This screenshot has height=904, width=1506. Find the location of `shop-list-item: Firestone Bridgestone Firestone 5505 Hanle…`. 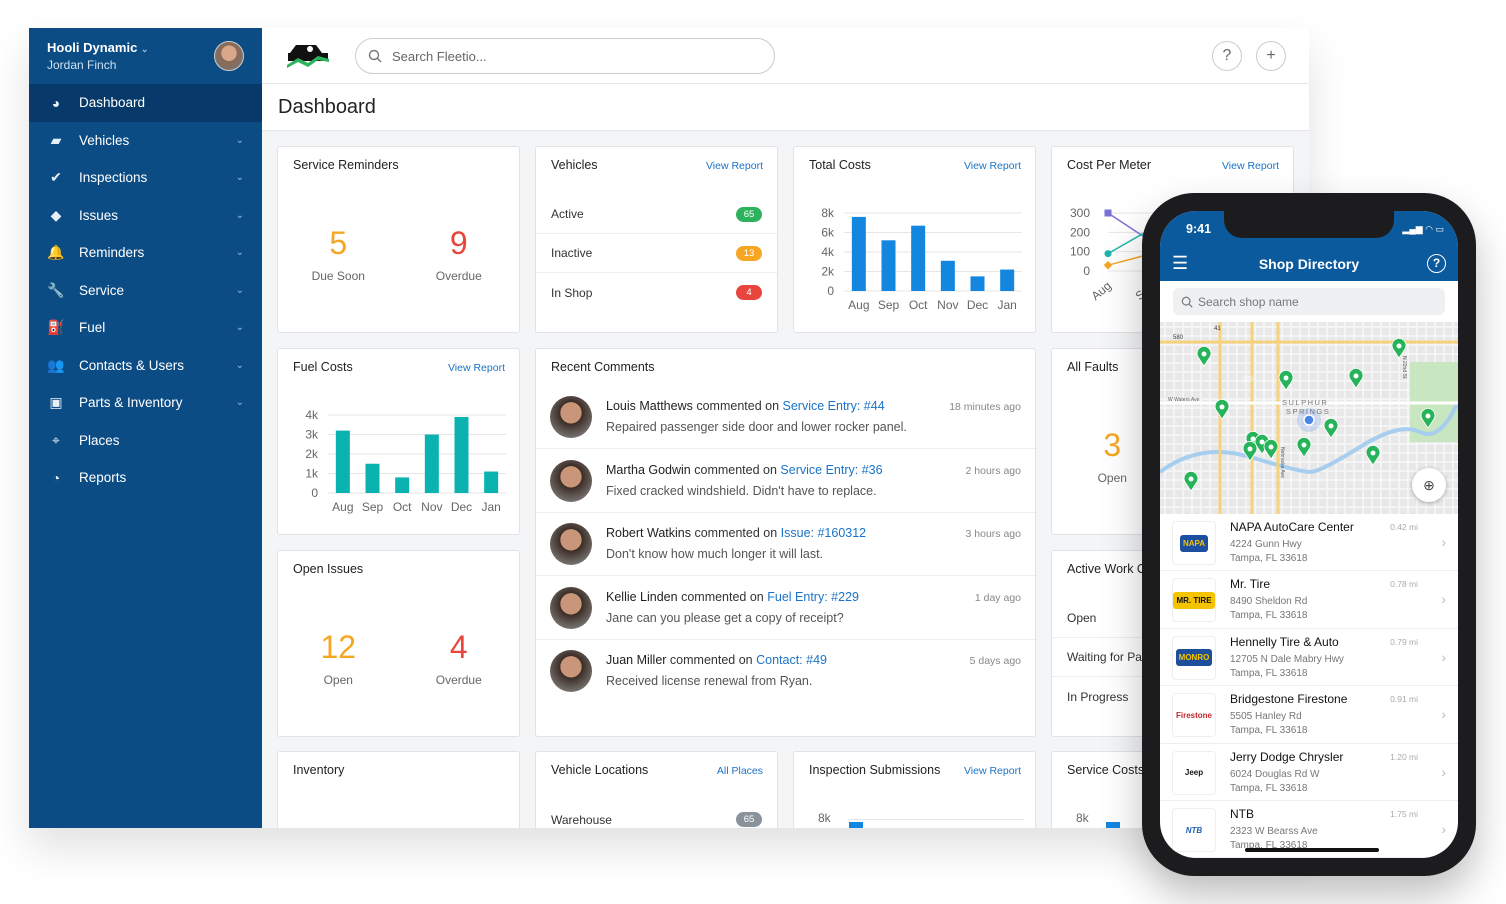

shop-list-item: Firestone Bridgestone Firestone 5505 Hanle… is located at coordinates (1309, 715).